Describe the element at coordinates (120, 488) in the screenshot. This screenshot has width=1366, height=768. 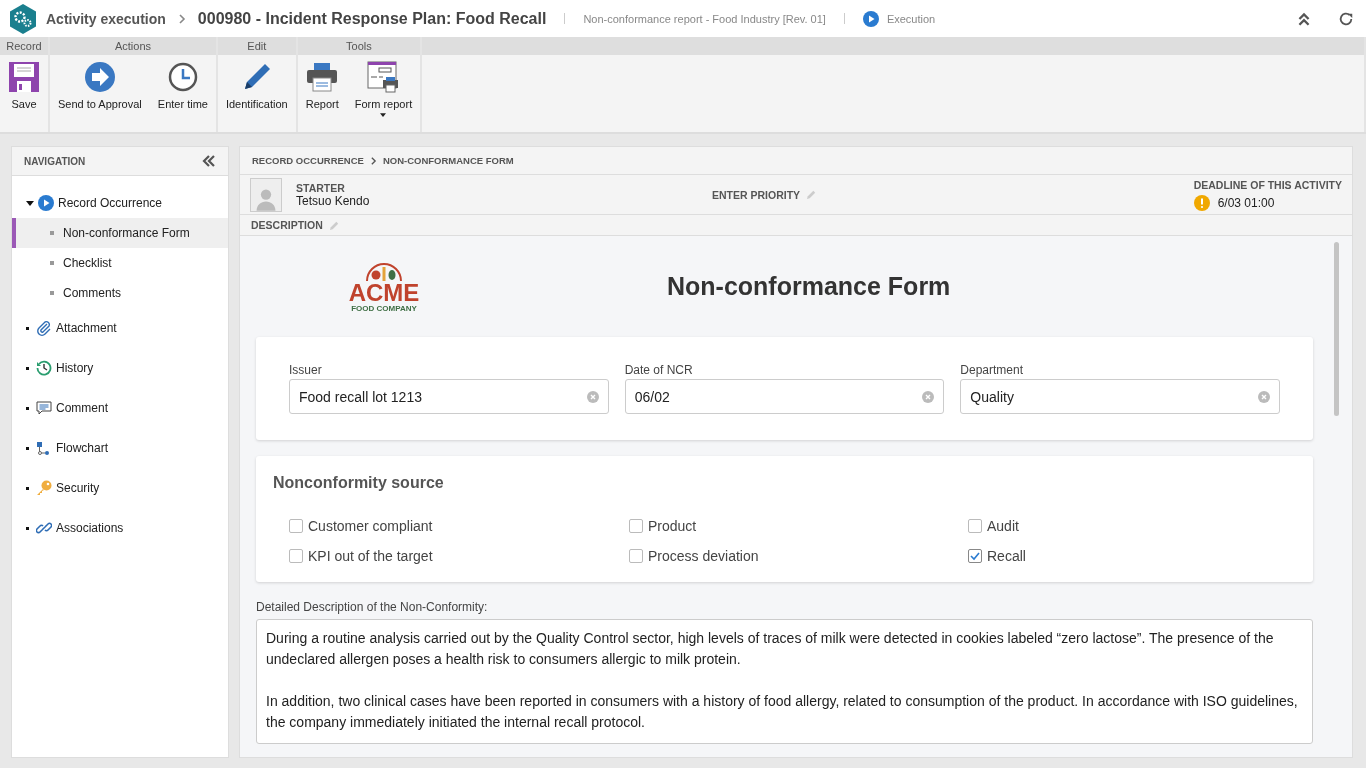
I see `navigation-item: Security` at that location.